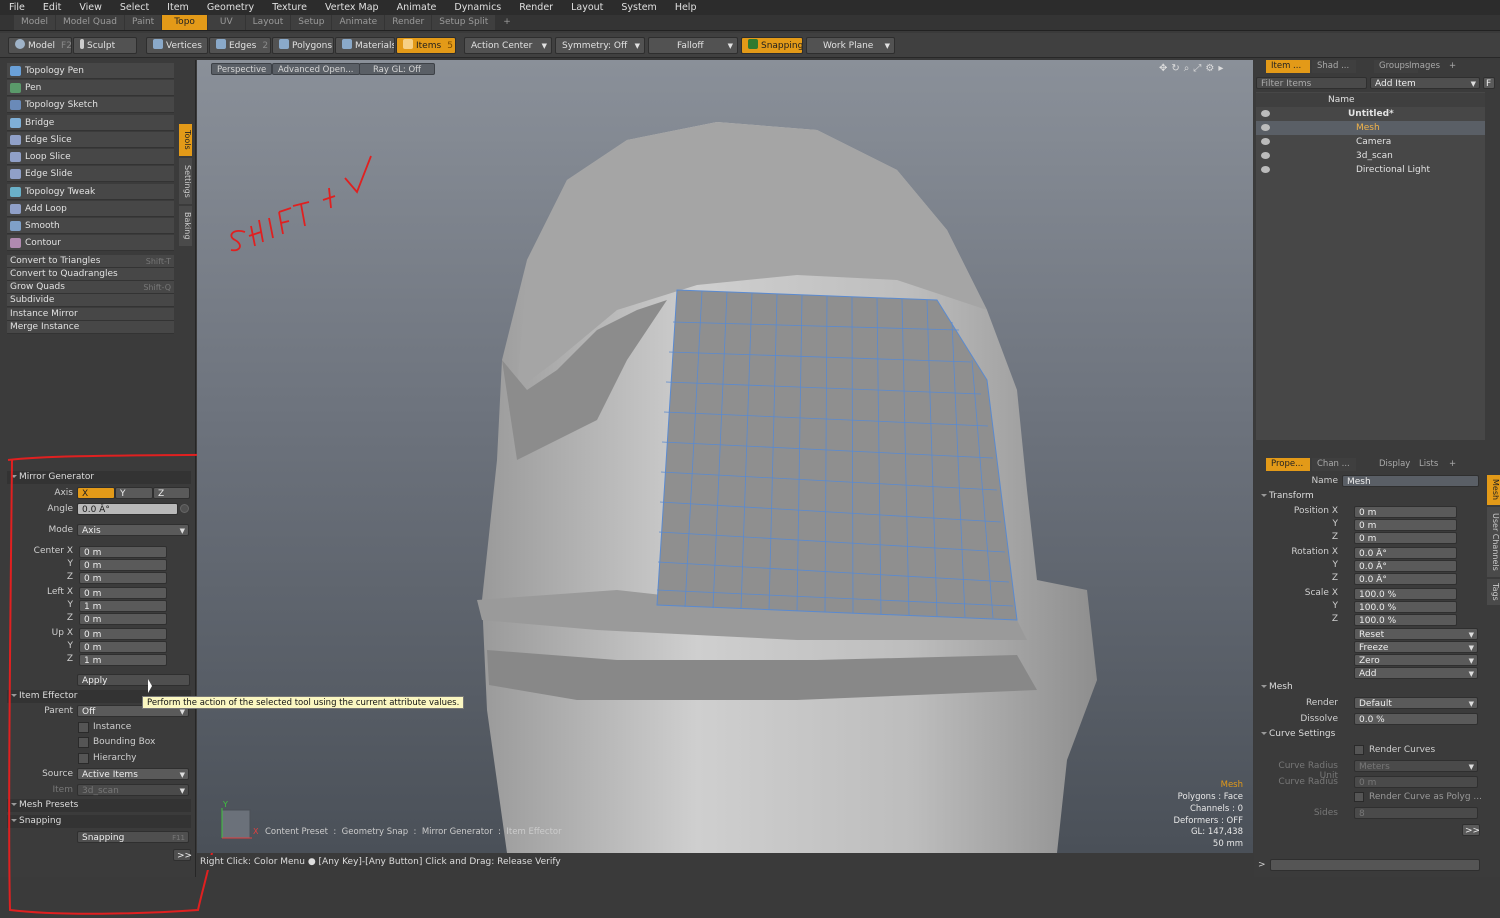  What do you see at coordinates (507, 22) in the screenshot?
I see `add-layout-button: +` at bounding box center [507, 22].